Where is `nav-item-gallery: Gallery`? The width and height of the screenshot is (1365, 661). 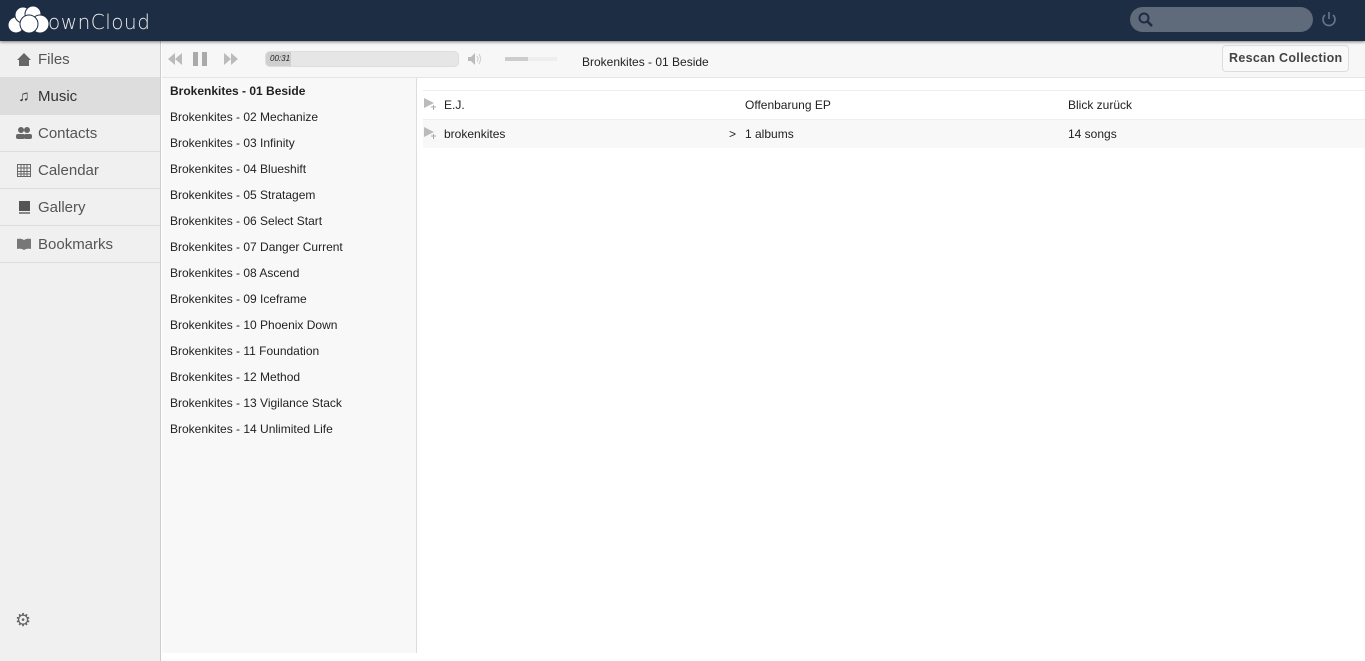 nav-item-gallery: Gallery is located at coordinates (80, 207).